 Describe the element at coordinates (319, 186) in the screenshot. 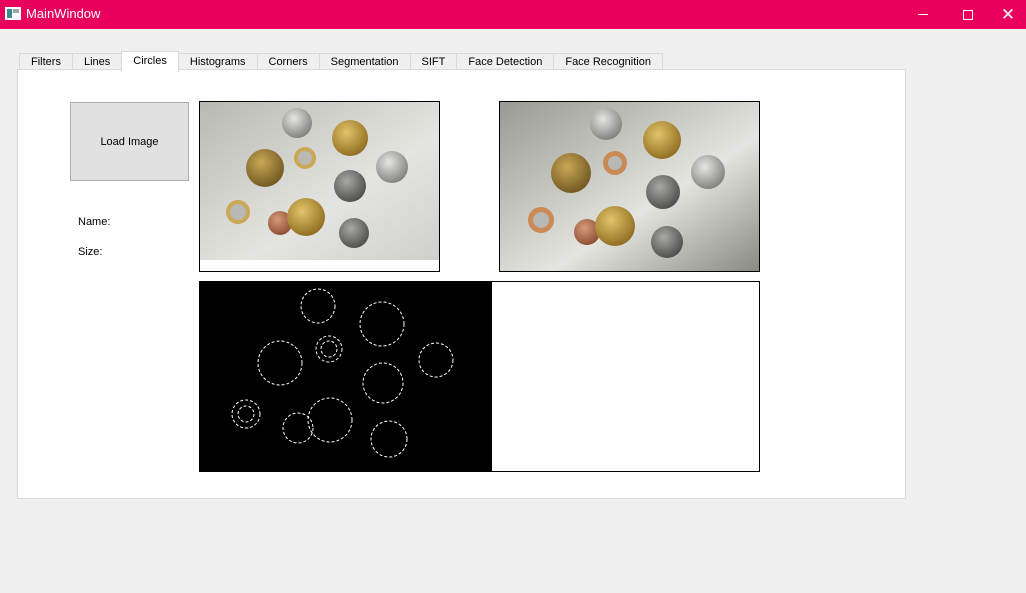

I see `original-image` at that location.